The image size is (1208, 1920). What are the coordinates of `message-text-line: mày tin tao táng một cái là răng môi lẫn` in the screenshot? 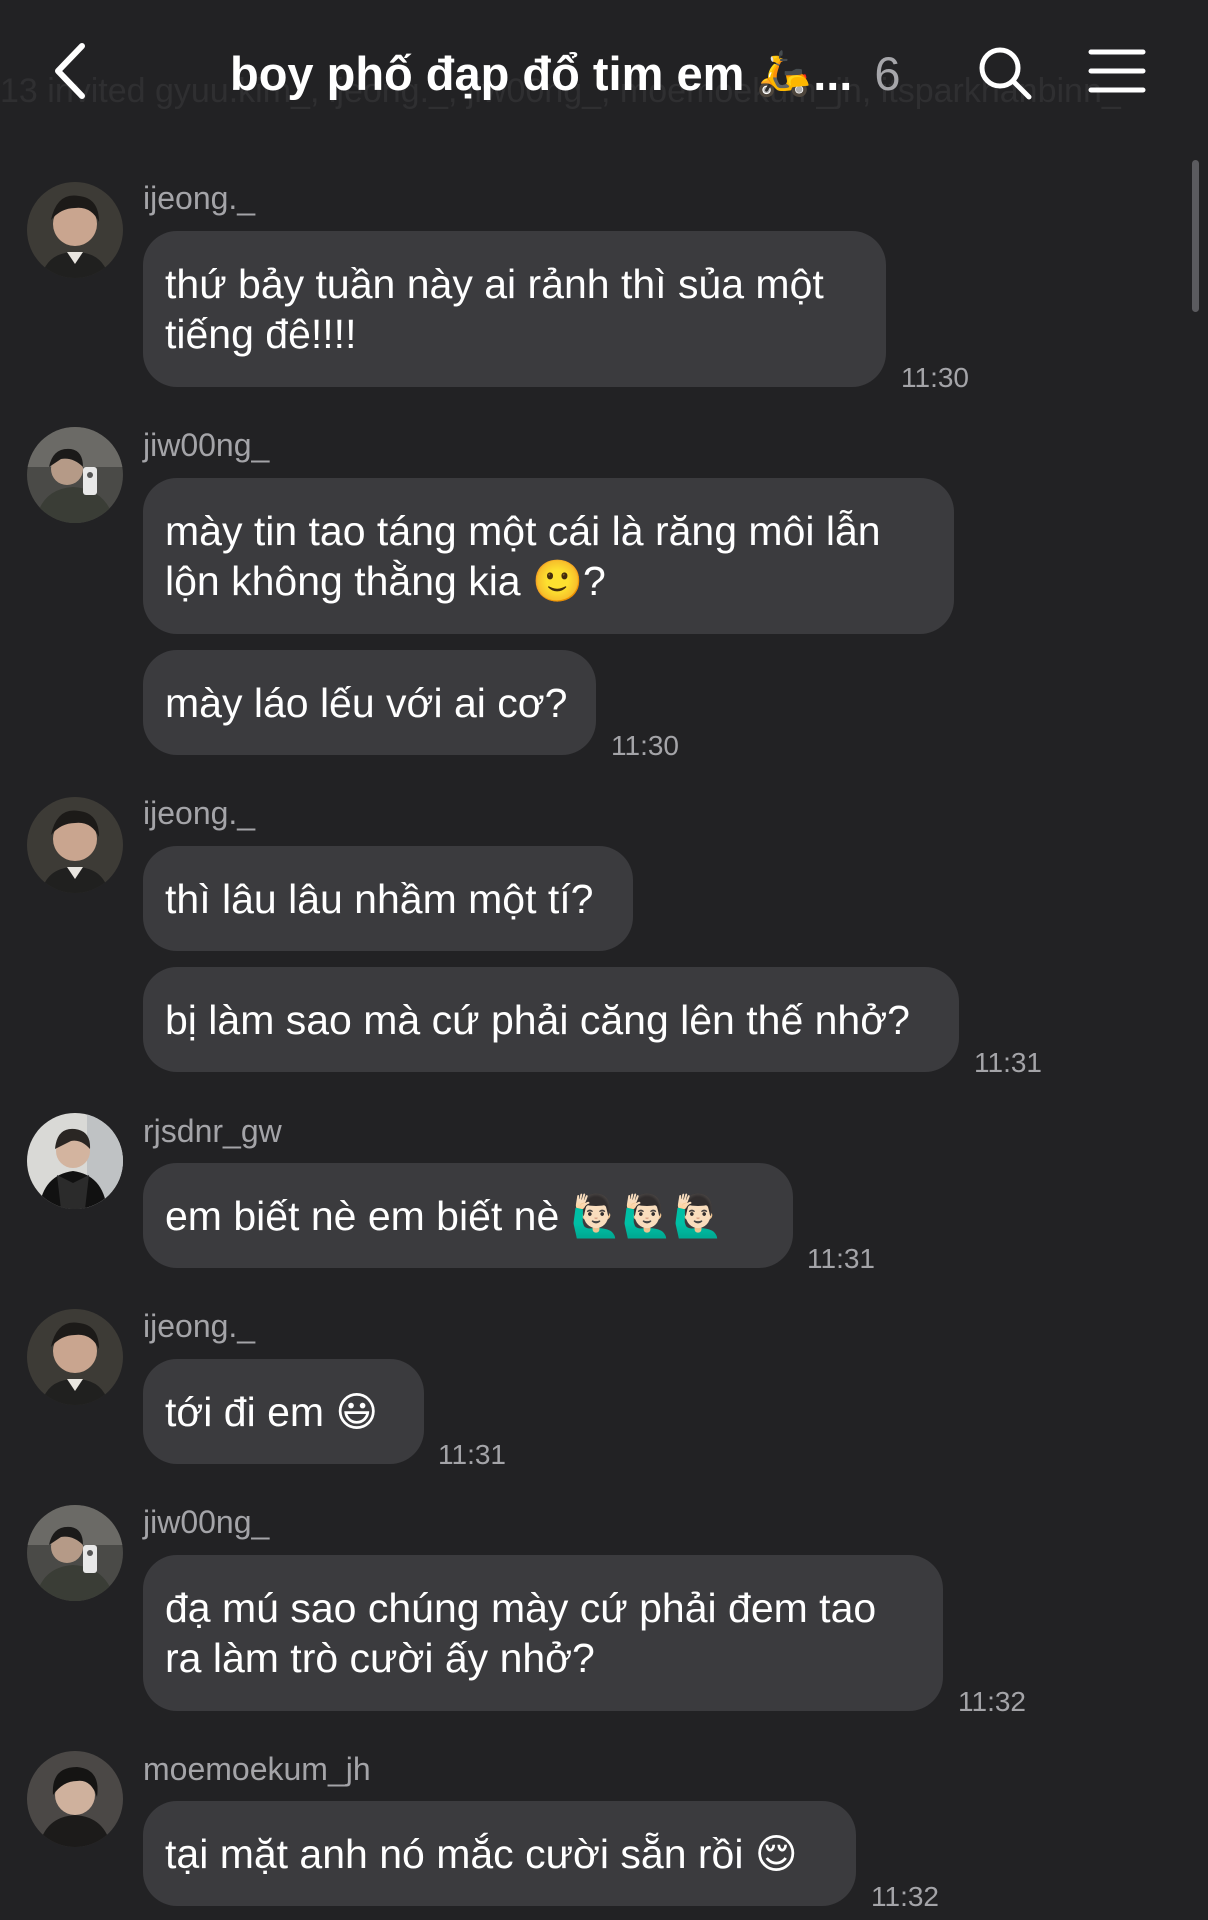 It's located at (523, 531).